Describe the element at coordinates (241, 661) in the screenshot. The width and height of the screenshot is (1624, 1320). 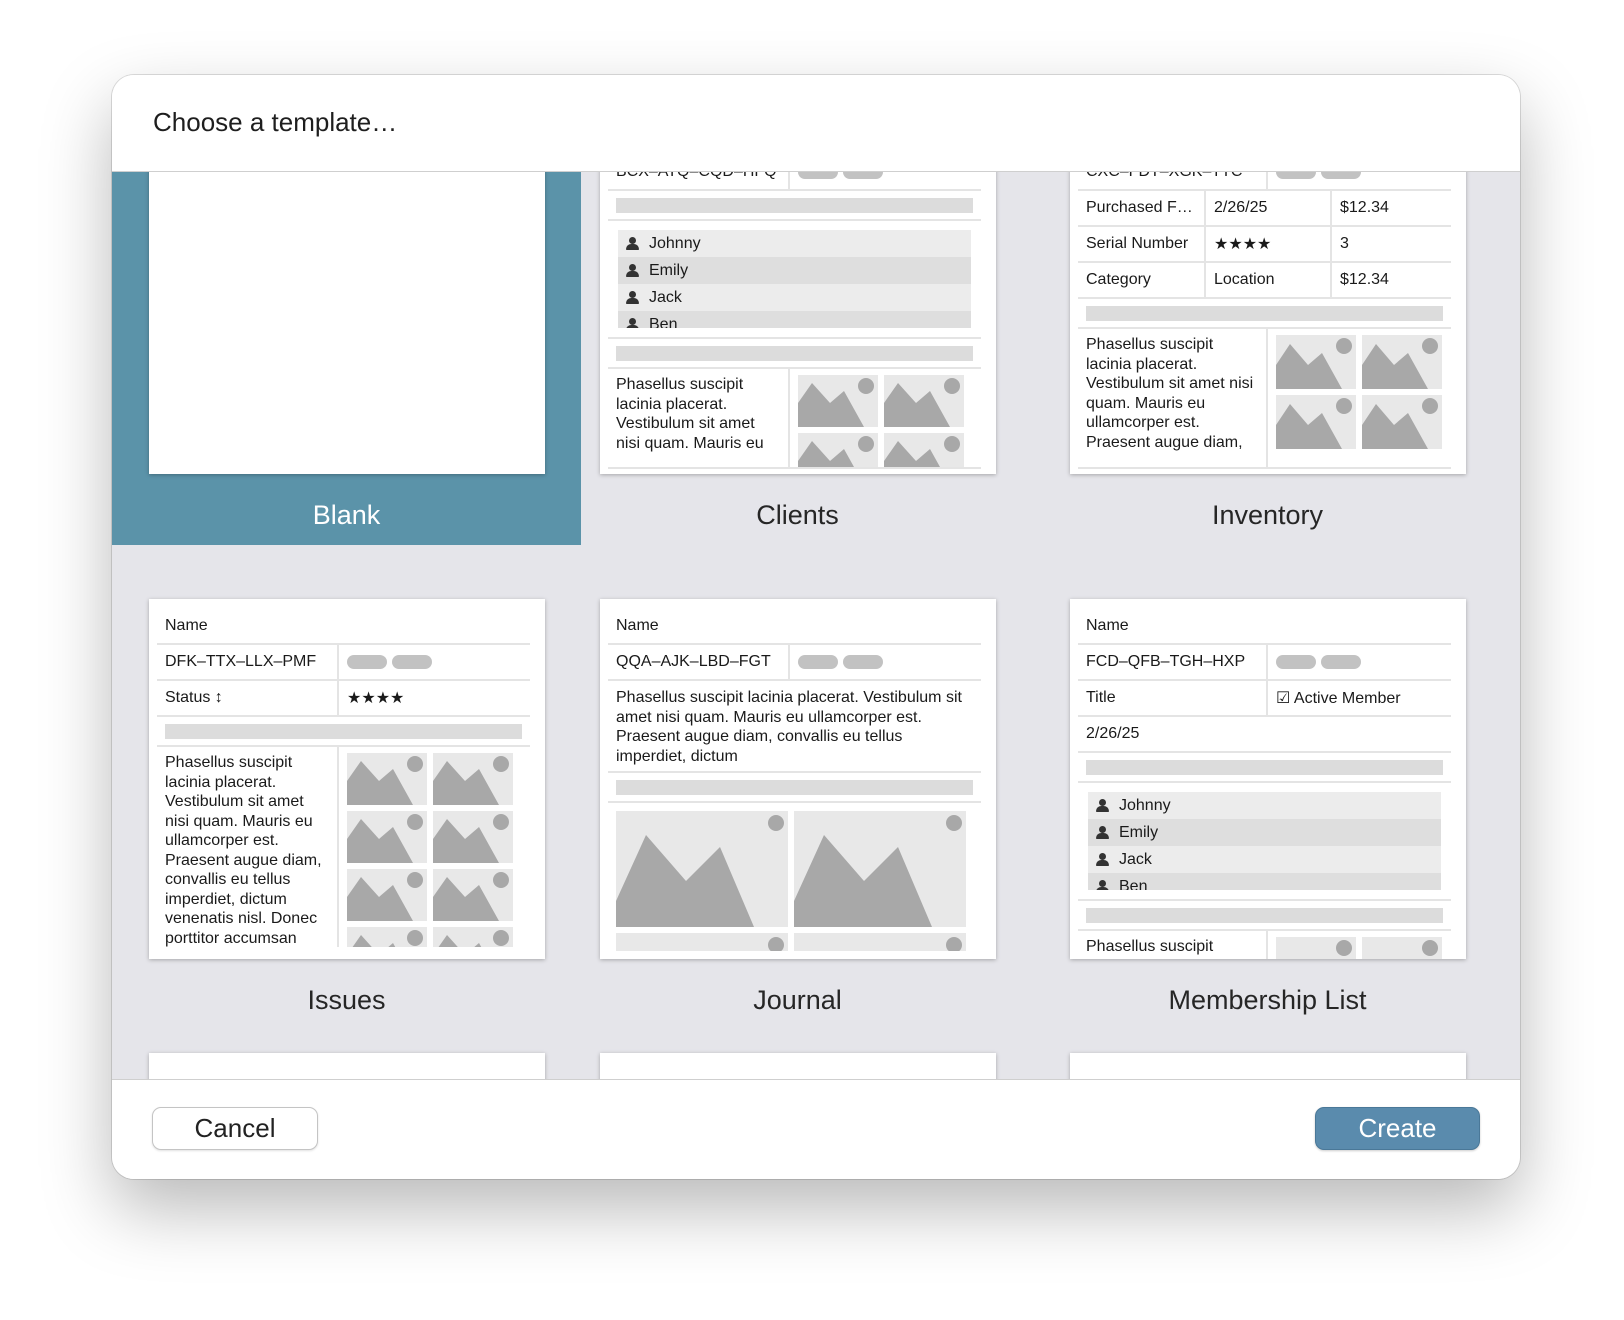
I see `record-code: DFK–TTX–LLX–PMF` at that location.